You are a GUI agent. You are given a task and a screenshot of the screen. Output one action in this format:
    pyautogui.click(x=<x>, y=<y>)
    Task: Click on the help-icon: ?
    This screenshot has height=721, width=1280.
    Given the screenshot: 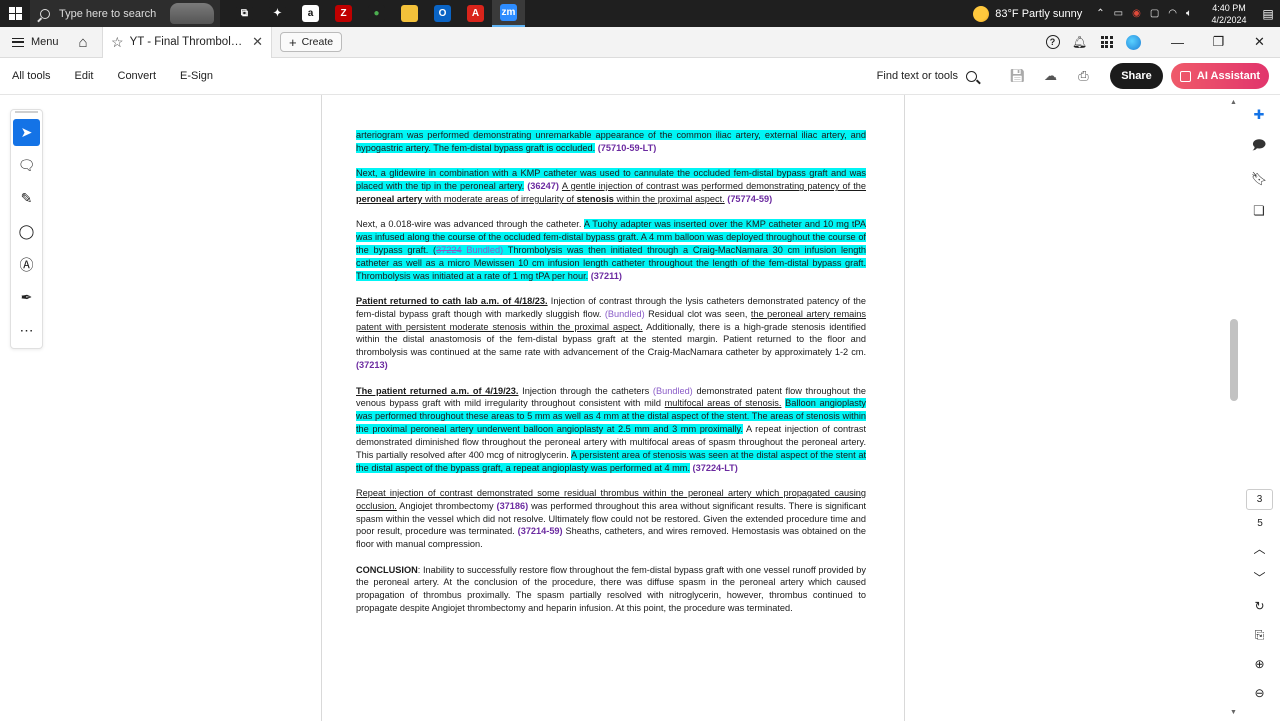 What is the action you would take?
    pyautogui.click(x=1052, y=42)
    